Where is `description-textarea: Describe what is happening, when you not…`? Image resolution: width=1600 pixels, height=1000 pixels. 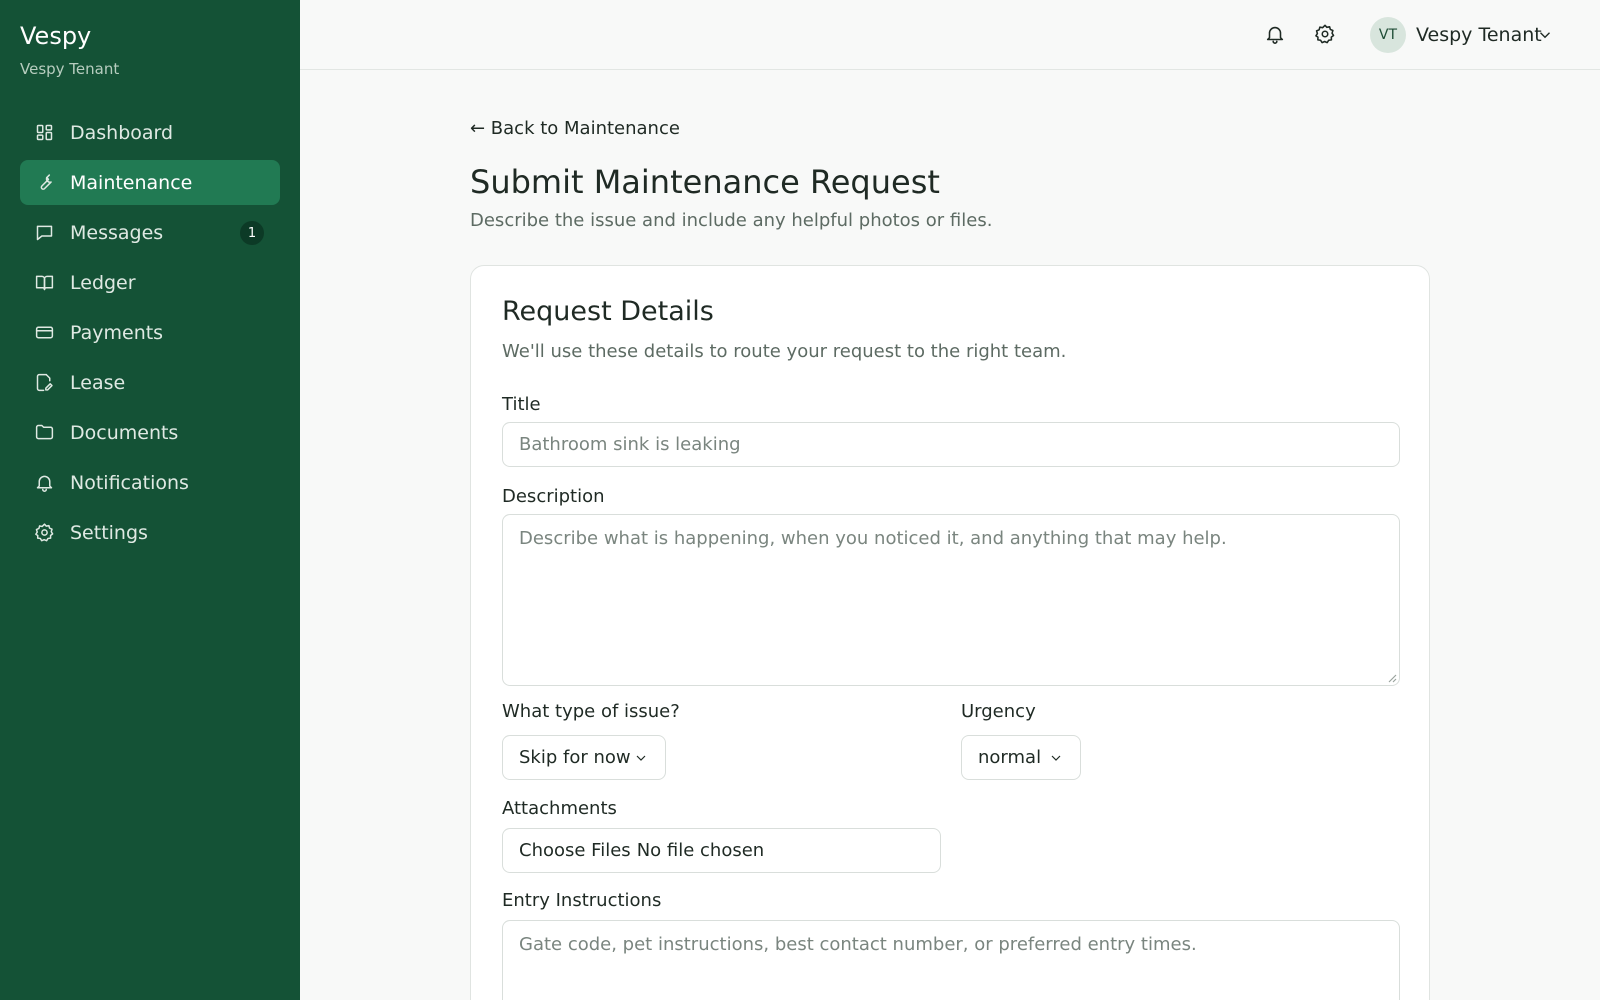 description-textarea: Describe what is happening, when you not… is located at coordinates (951, 600).